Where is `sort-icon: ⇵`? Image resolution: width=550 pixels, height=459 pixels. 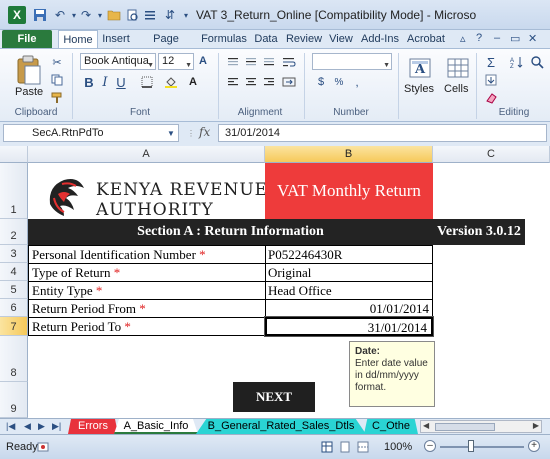
sort-icon: ⇵ is located at coordinates (170, 15).